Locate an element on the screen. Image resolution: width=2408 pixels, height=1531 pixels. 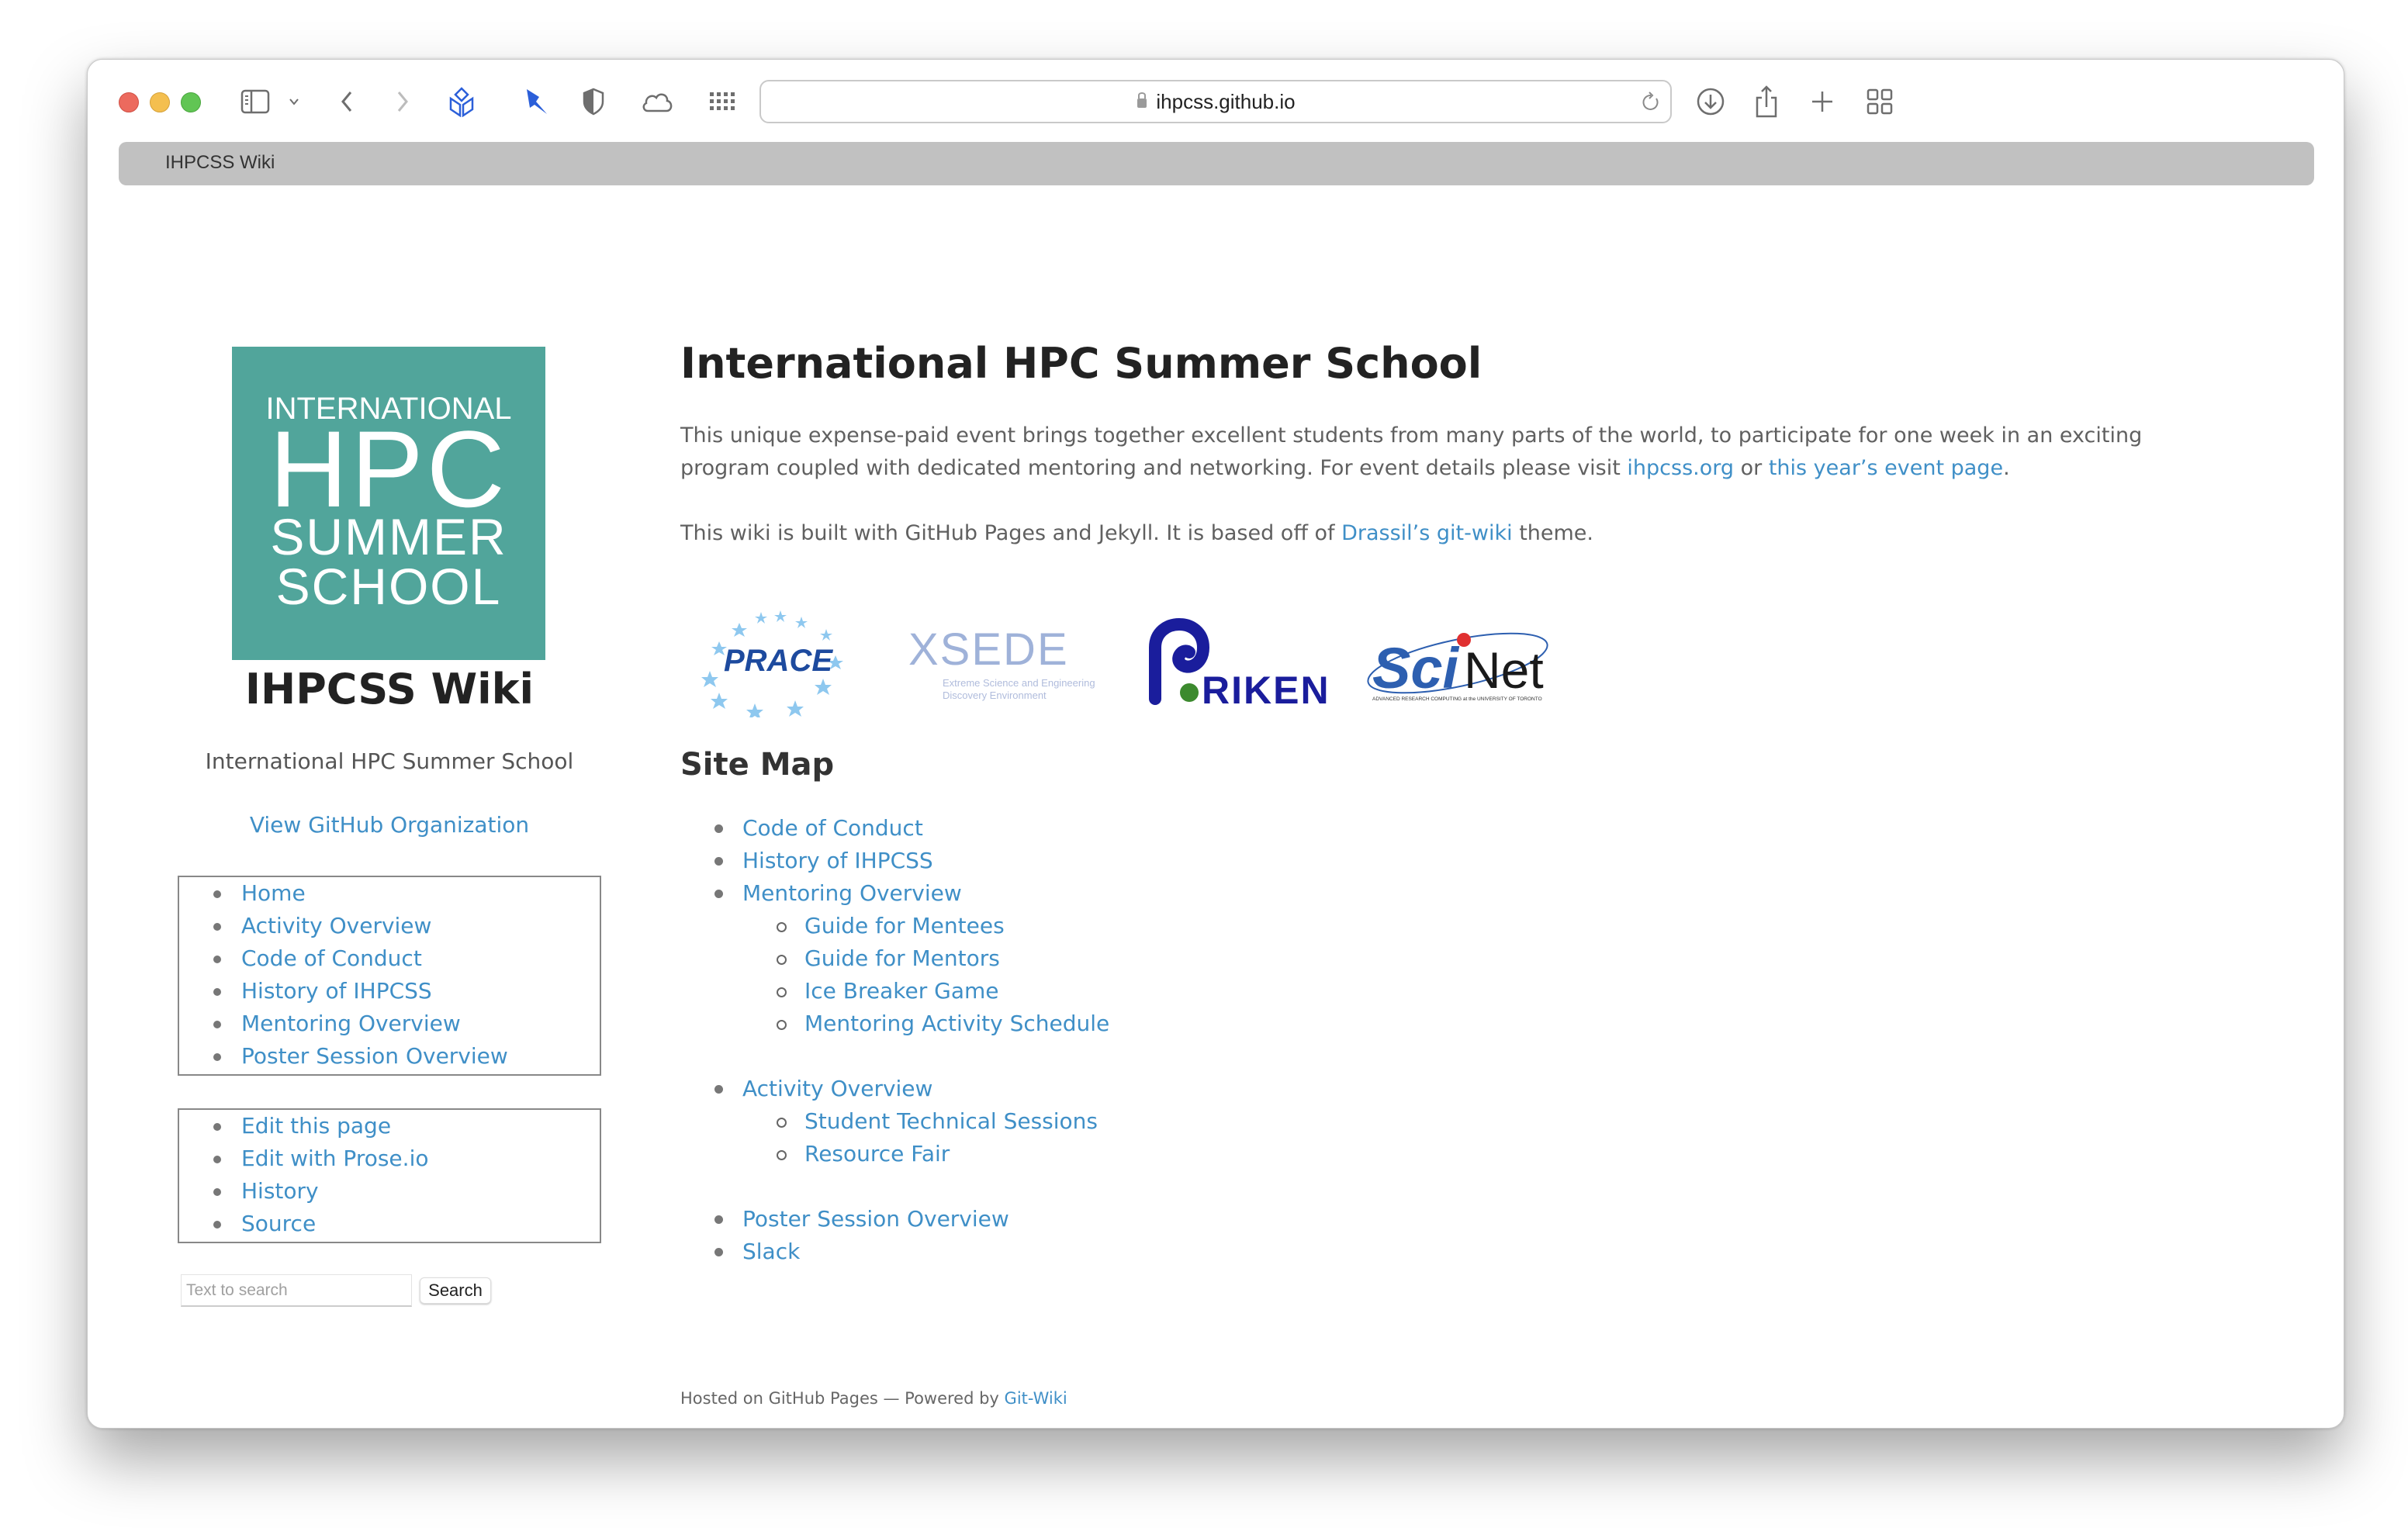
ihpcss-logo: INTERNATIONAL HPC SUMMER SCHOOL is located at coordinates (388, 503).